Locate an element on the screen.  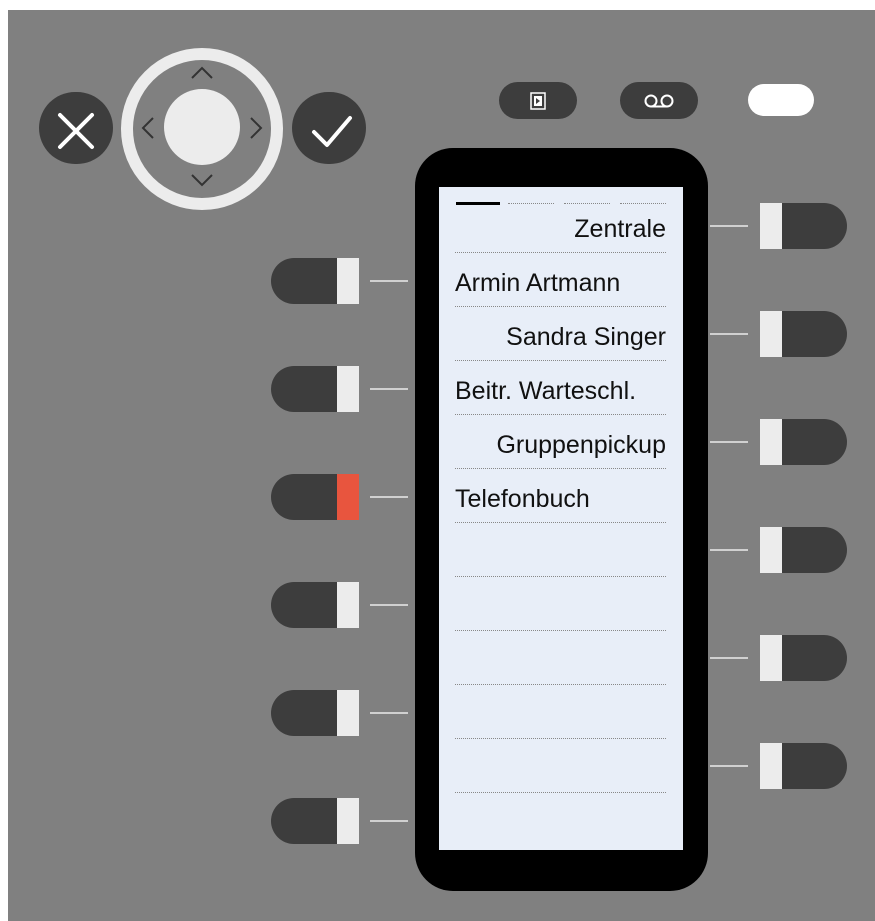
blank-function-key is located at coordinates (781, 100).